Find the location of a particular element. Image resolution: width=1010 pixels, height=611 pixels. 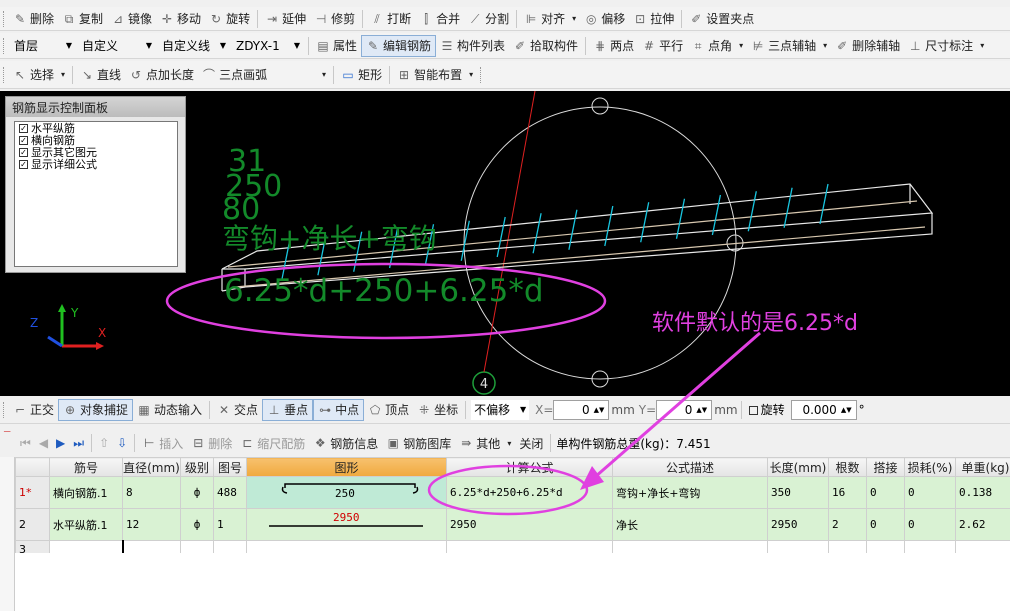

two-point-button: ⋕ 两点 is located at coordinates (613, 46).